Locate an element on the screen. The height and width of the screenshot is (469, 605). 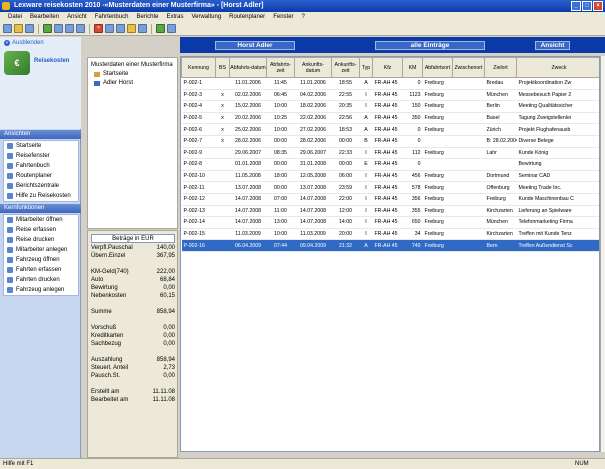
column-header: Kfz is located at coordinates (387, 67).